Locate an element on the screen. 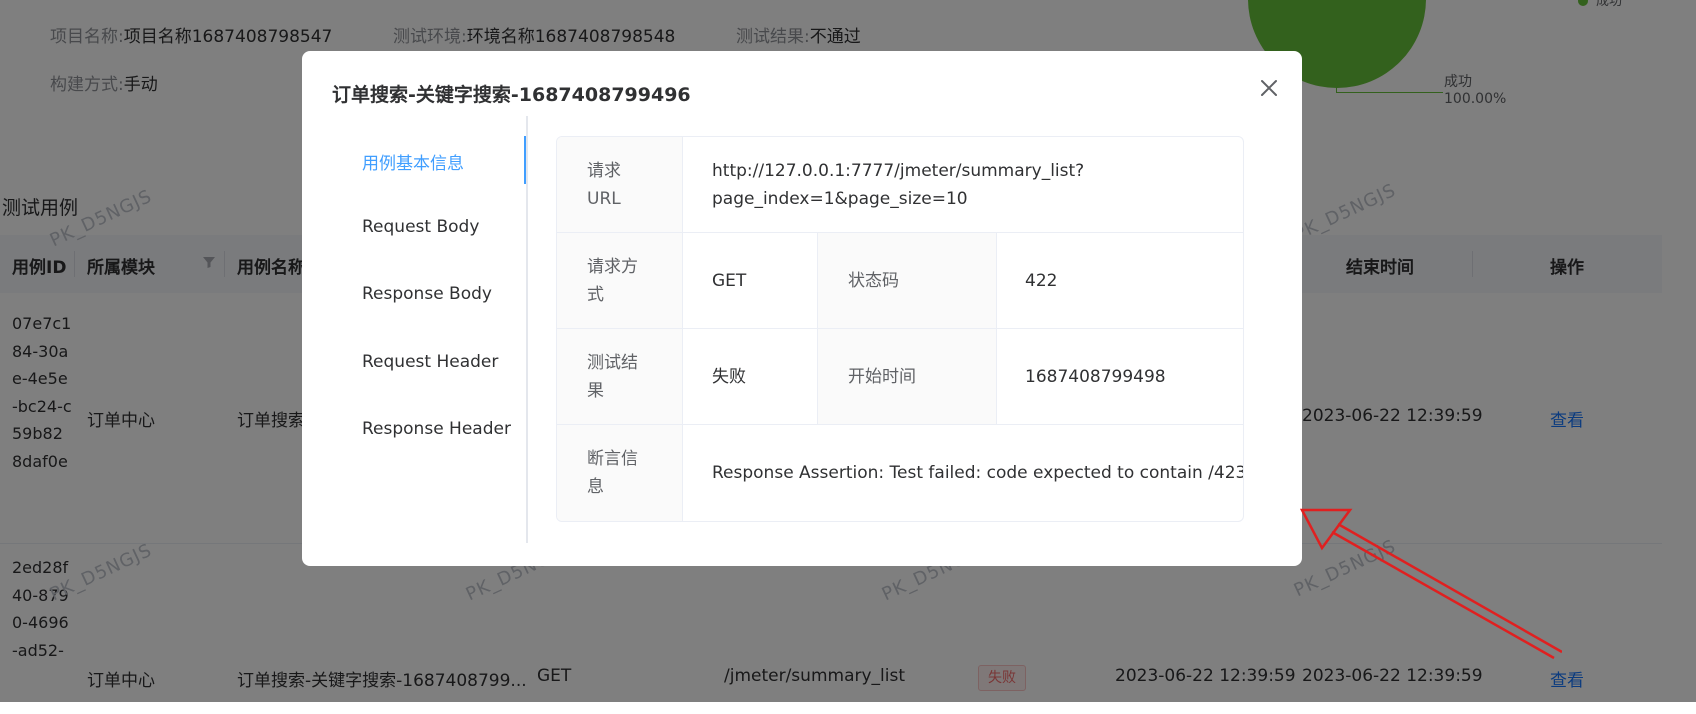 This screenshot has width=1696, height=714. active-tab-indicator is located at coordinates (525, 160).